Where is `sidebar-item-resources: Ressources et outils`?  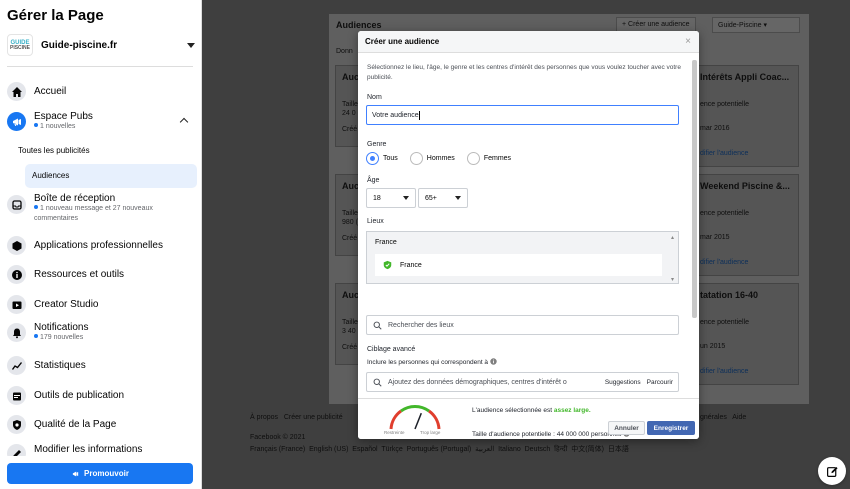
sidebar-item-resources: Ressources et outils is located at coordinates (102, 274).